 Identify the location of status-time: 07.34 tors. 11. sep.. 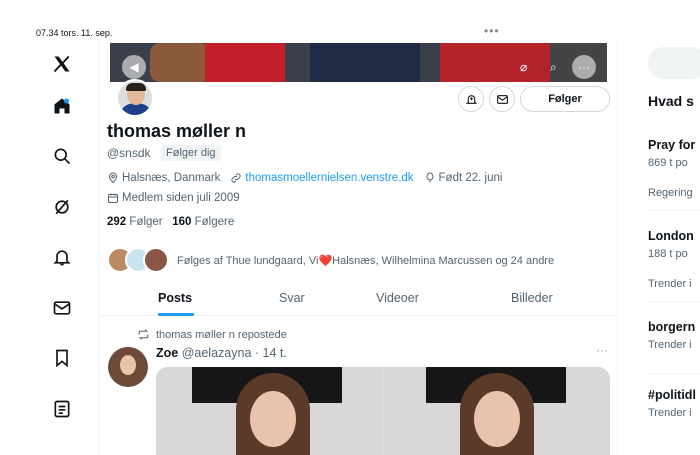
(74, 33).